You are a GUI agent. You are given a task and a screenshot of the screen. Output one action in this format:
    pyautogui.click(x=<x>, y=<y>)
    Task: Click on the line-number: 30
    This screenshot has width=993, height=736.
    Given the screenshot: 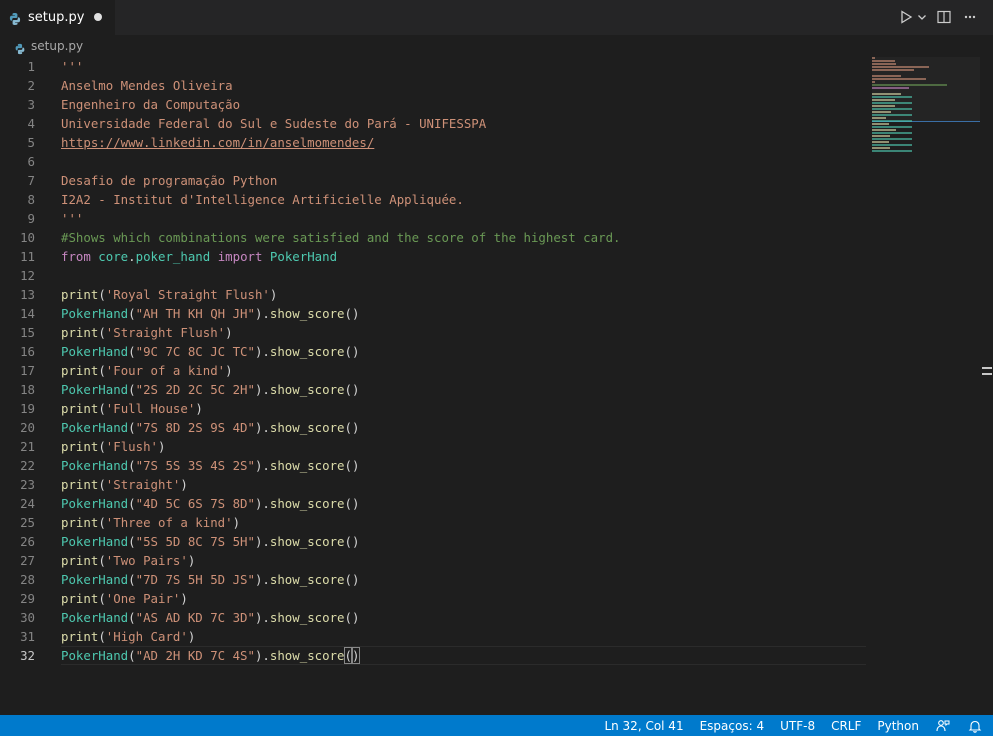 What is the action you would take?
    pyautogui.click(x=24, y=617)
    